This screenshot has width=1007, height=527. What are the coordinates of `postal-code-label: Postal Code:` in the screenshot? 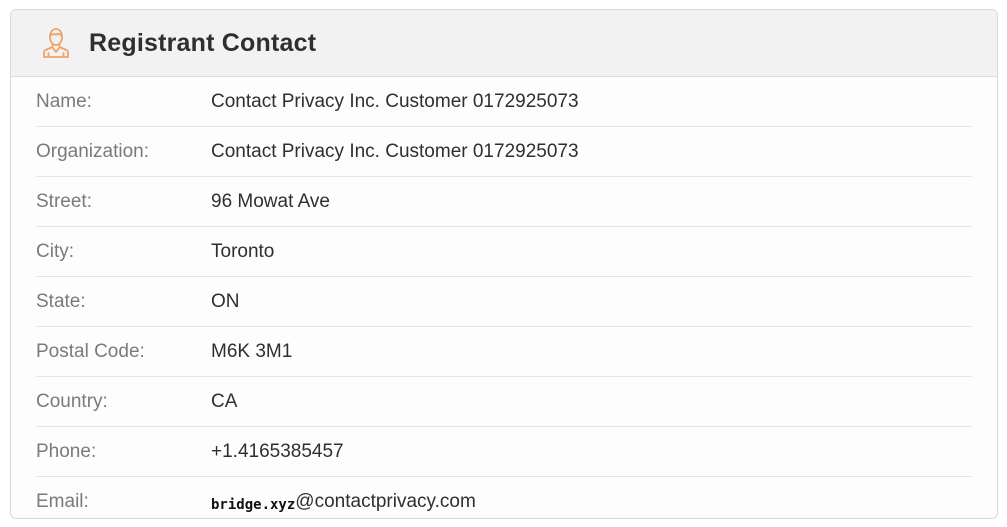 It's located at (90, 351).